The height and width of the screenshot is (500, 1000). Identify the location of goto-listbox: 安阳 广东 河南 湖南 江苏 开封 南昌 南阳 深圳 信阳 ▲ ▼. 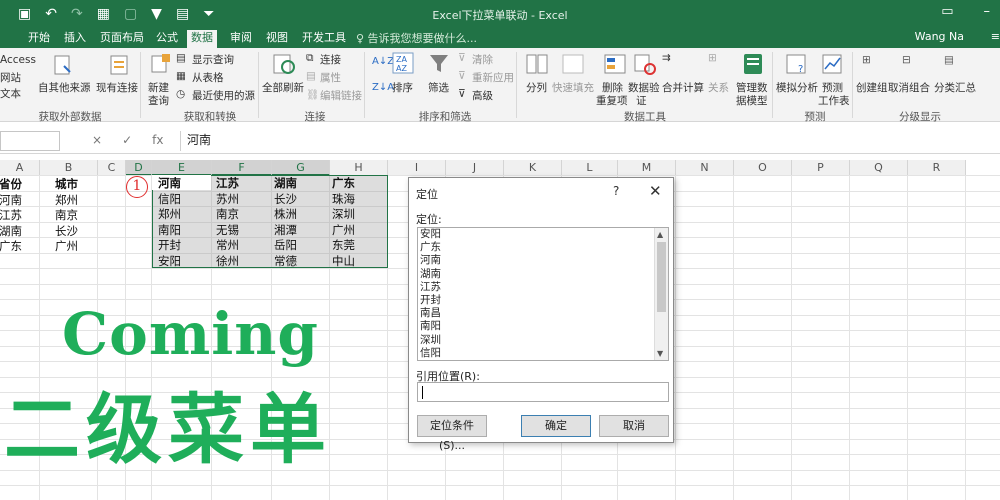
(543, 294).